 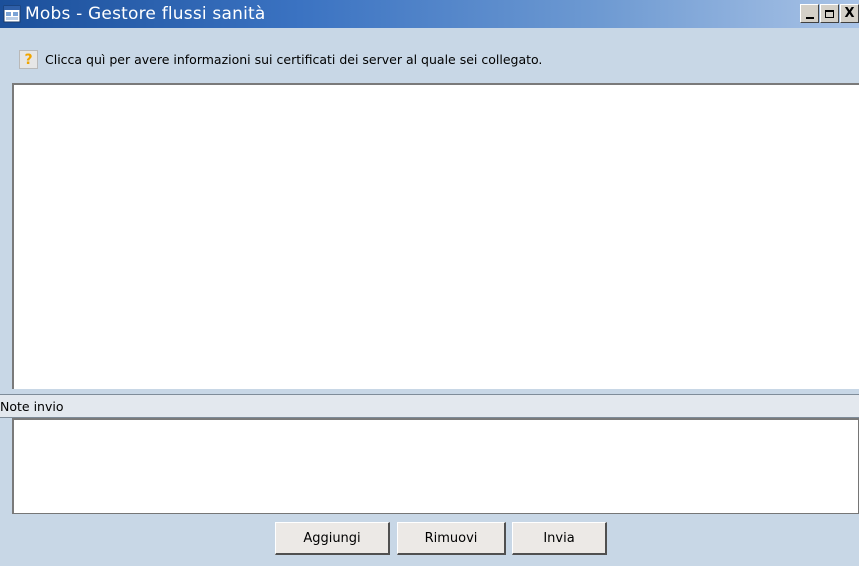 What do you see at coordinates (429, 406) in the screenshot?
I see `notes-label: Note invio` at bounding box center [429, 406].